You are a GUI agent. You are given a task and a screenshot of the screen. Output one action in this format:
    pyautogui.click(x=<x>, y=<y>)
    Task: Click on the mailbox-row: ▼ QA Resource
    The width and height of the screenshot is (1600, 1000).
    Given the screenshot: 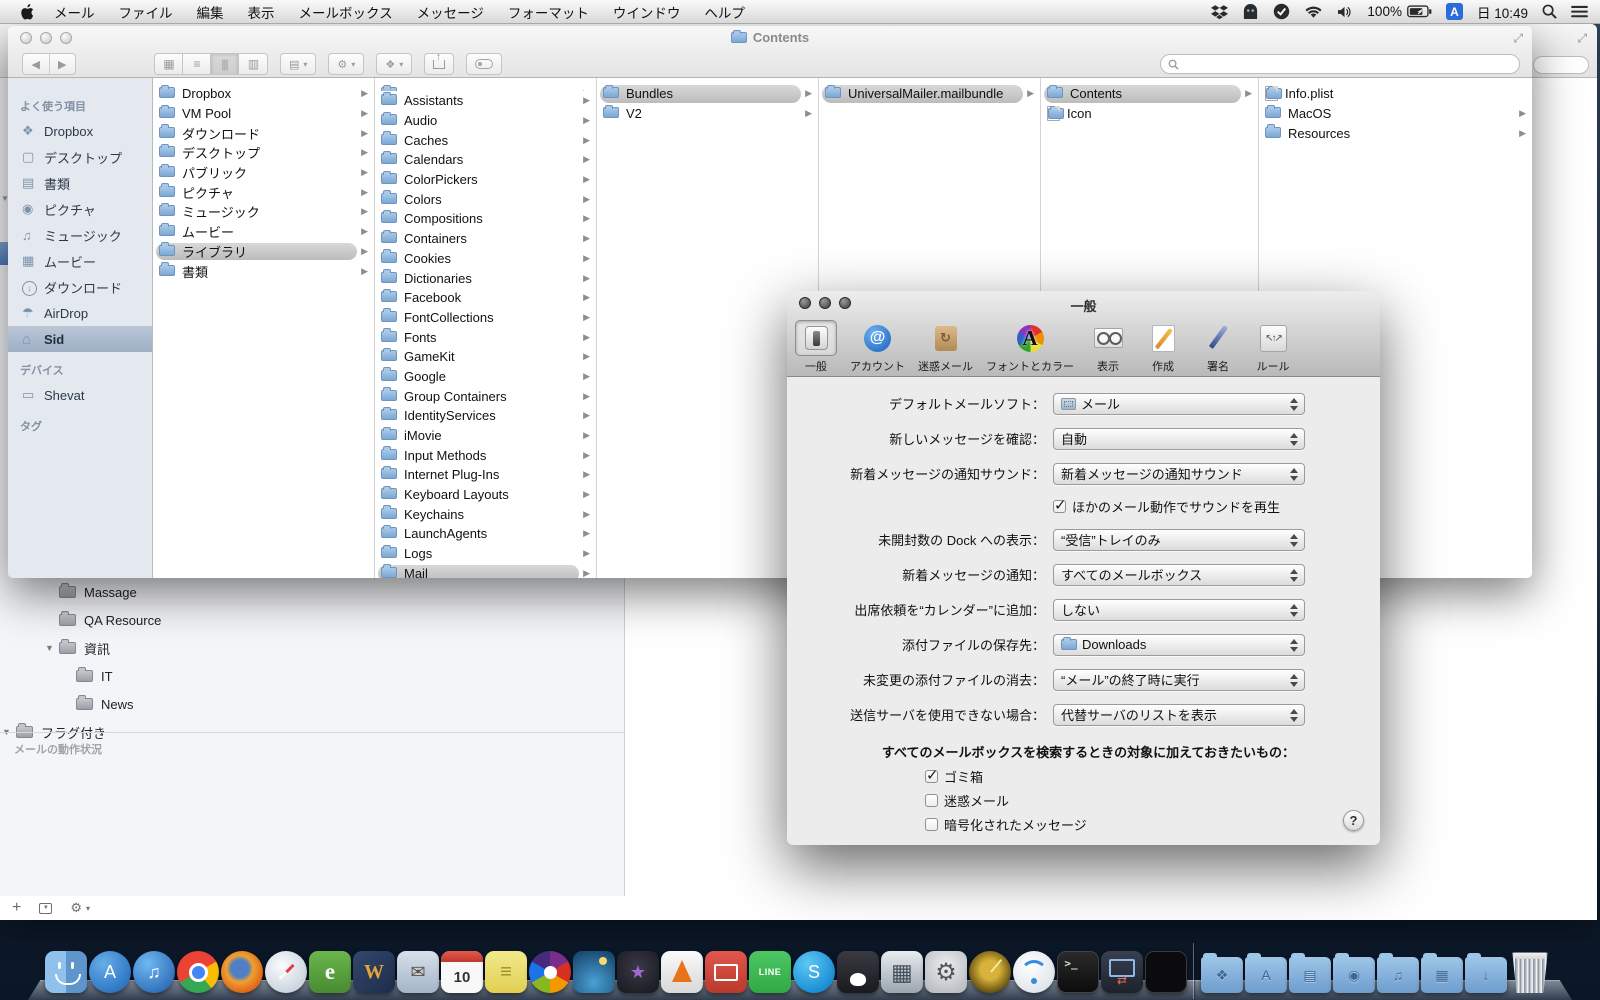 What is the action you would take?
    pyautogui.click(x=312, y=620)
    